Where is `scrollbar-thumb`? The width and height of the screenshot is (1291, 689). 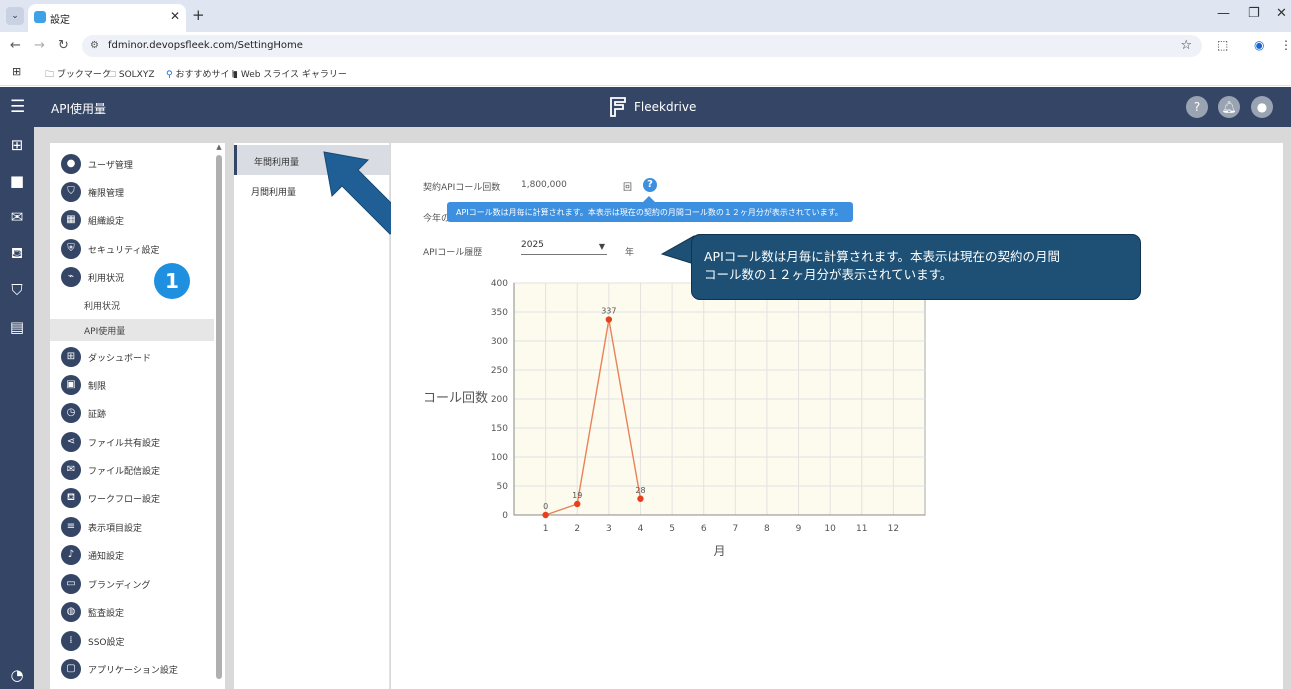
scrollbar-thumb is located at coordinates (219, 417).